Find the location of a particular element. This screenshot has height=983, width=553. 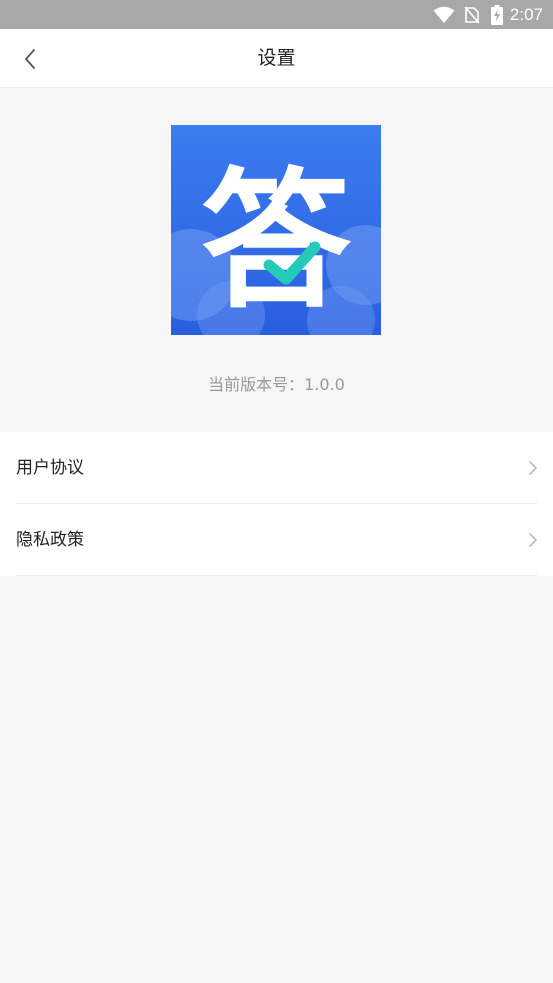

no-sim-icon is located at coordinates (472, 15).